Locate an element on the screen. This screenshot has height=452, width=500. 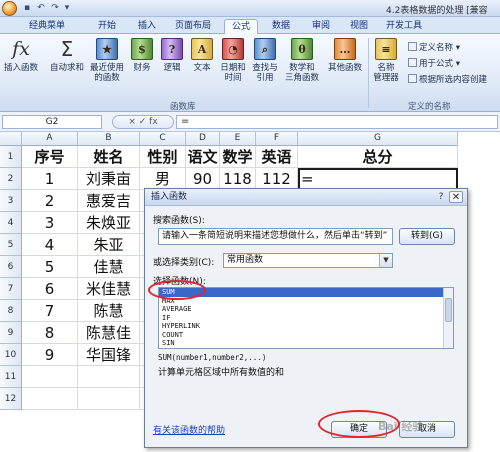
row-header: 6 is located at coordinates (11, 267).